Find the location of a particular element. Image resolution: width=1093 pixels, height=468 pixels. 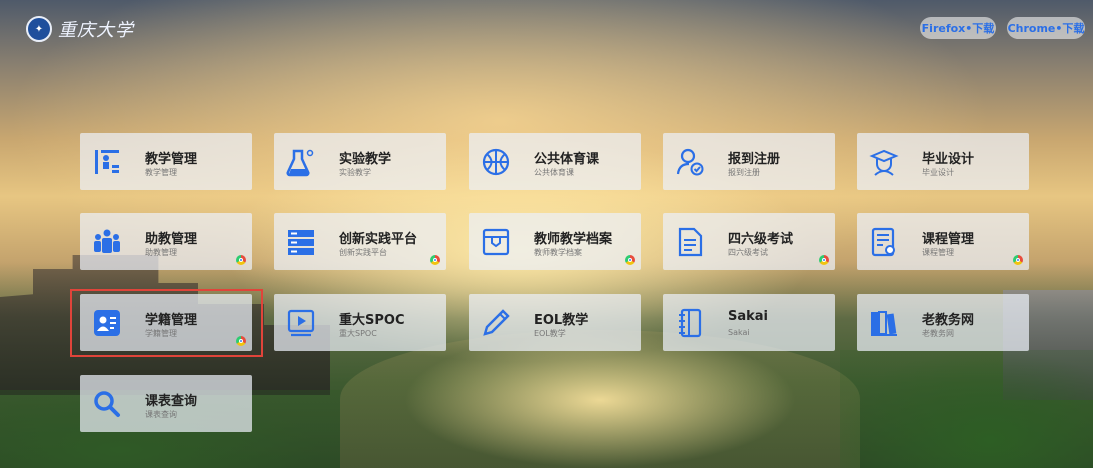

tile-timetable-query: 课表查询 课表查询 is located at coordinates (166, 403).